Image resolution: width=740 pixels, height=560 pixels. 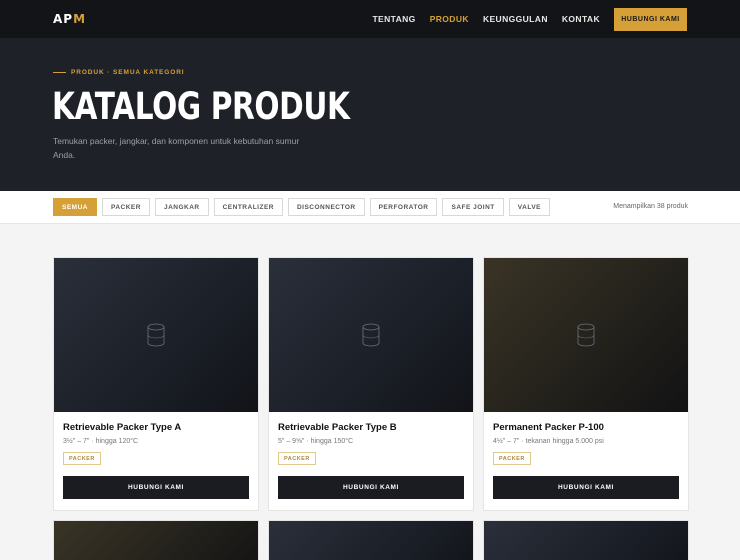 I want to click on filter-chip-centralizer: CENTRALIZER, so click(x=248, y=207).